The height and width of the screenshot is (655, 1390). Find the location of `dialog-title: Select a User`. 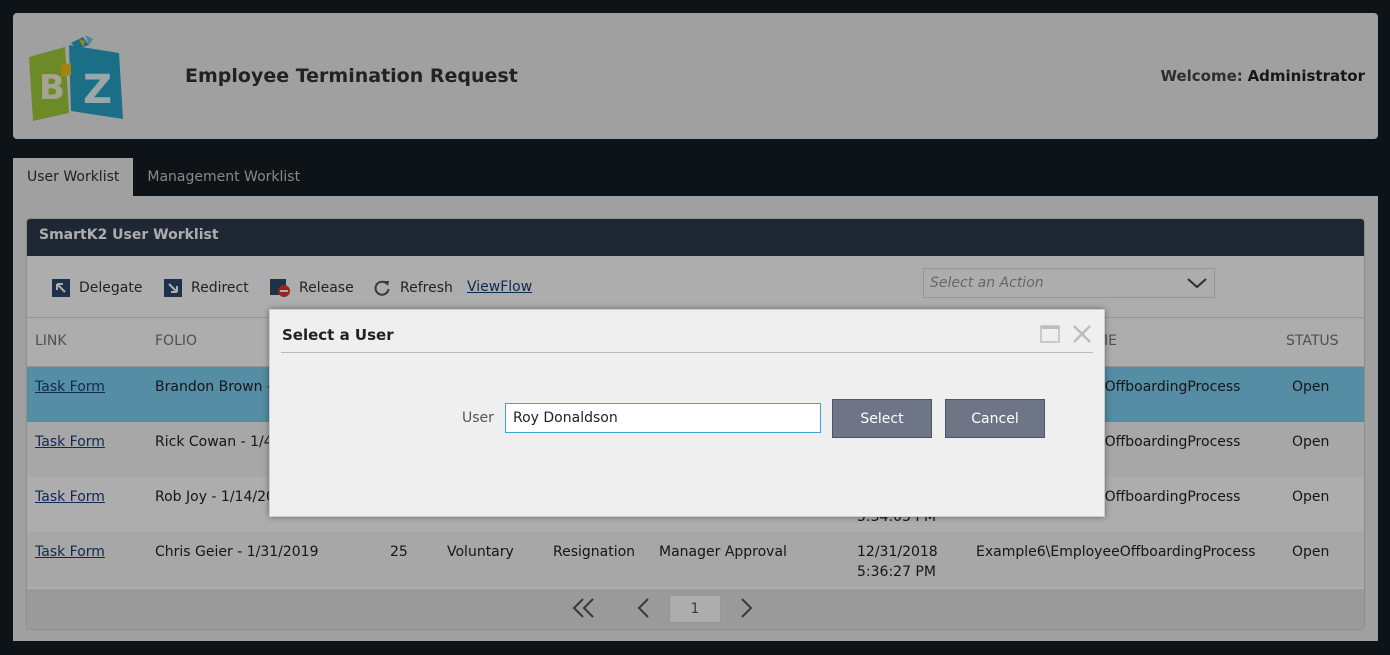

dialog-title: Select a User is located at coordinates (338, 335).